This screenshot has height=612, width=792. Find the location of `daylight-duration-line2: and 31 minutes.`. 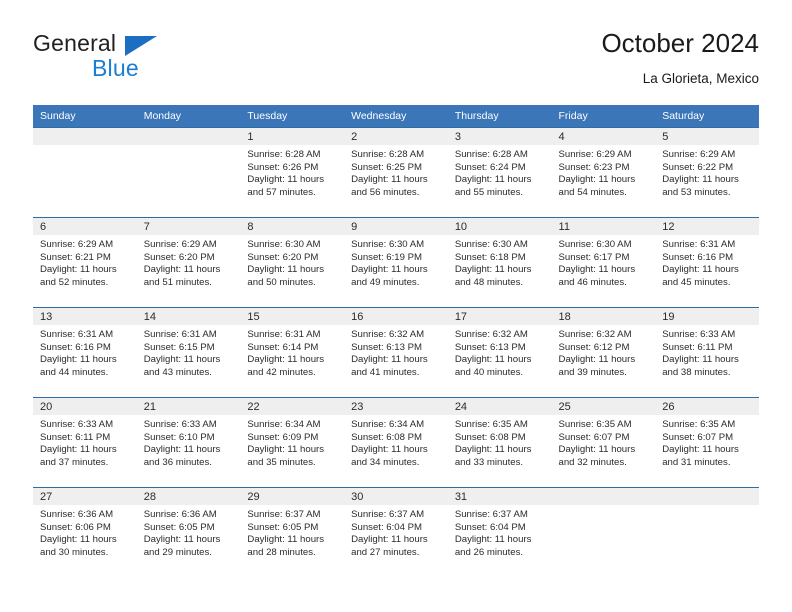

daylight-duration-line2: and 31 minutes. is located at coordinates (696, 462).